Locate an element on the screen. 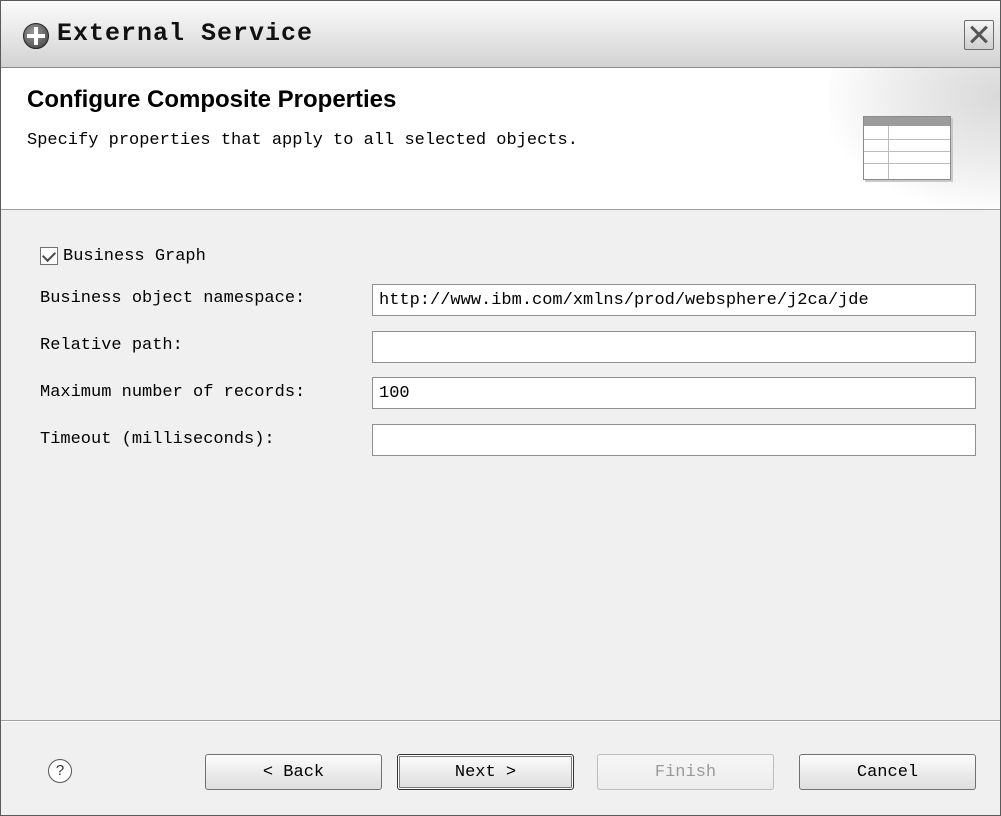 The width and height of the screenshot is (1001, 816). back-button: < Back is located at coordinates (293, 772).